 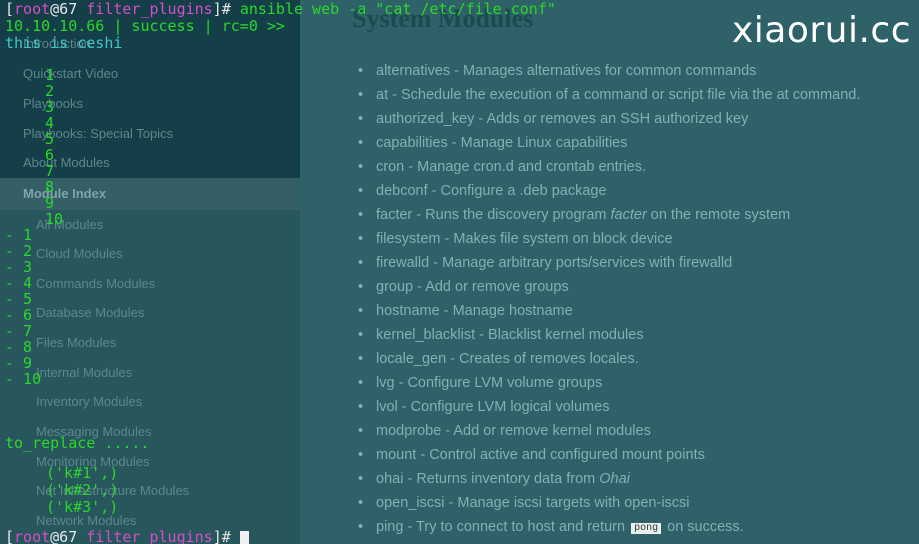 I want to click on terminal-command: ansible web -a "cat /etc/file.conf", so click(x=397, y=9).